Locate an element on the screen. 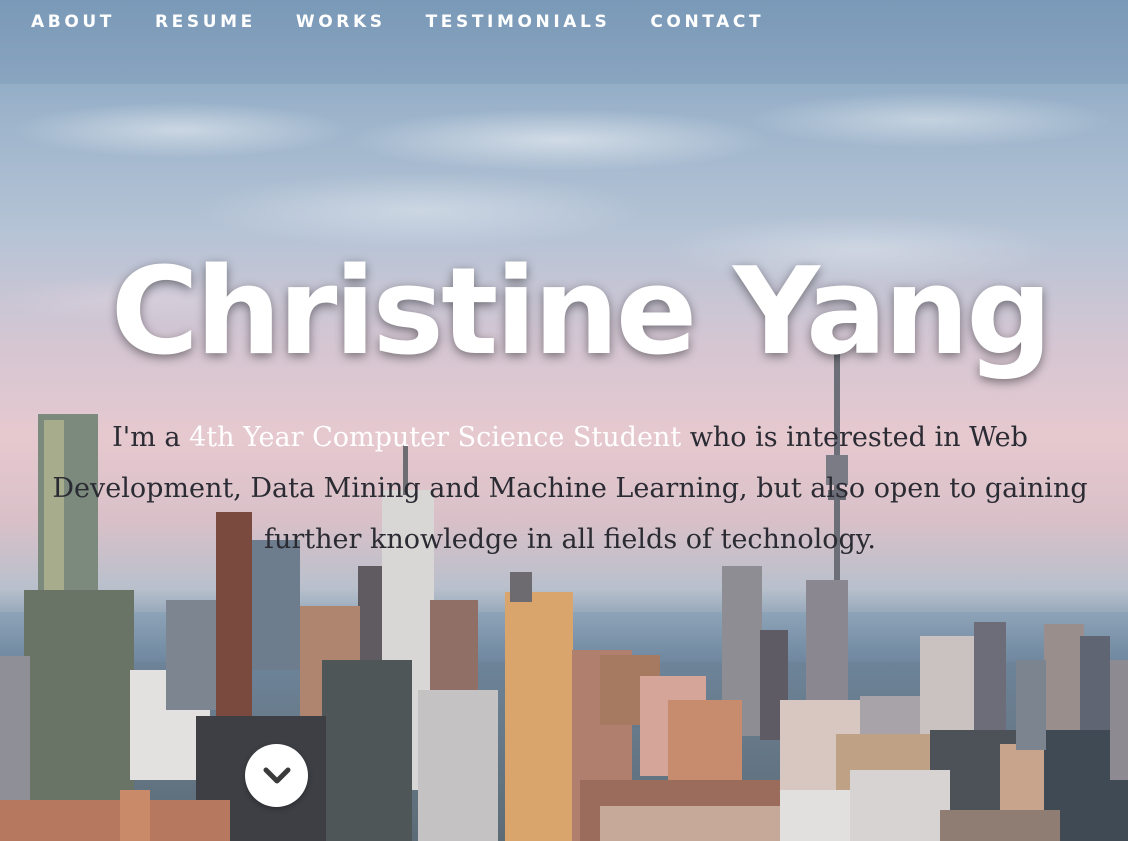 This screenshot has width=1128, height=841. intro-highlight: 4th Year Computer Science Student is located at coordinates (435, 437).